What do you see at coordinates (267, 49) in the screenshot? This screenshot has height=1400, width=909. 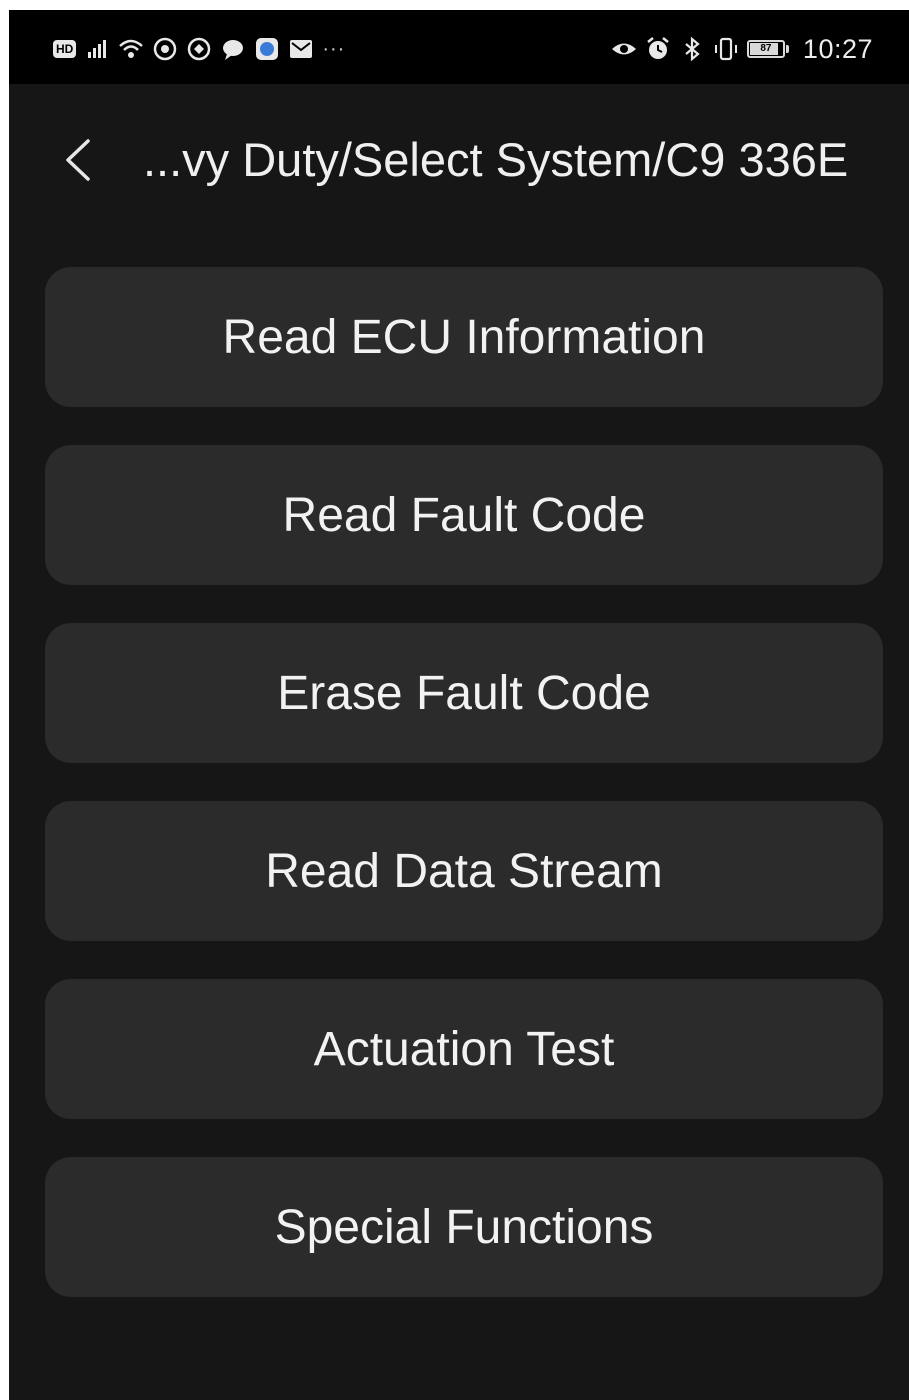 I see `browser-icon` at bounding box center [267, 49].